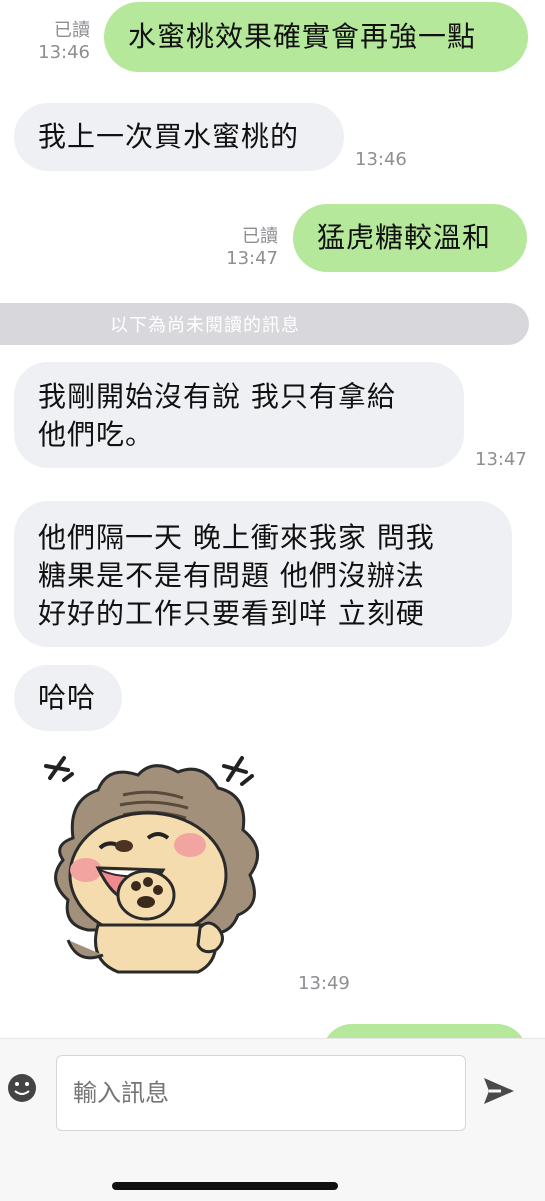  I want to click on unread-divider: 以下為尚未閱讀的訊息, so click(264, 324).